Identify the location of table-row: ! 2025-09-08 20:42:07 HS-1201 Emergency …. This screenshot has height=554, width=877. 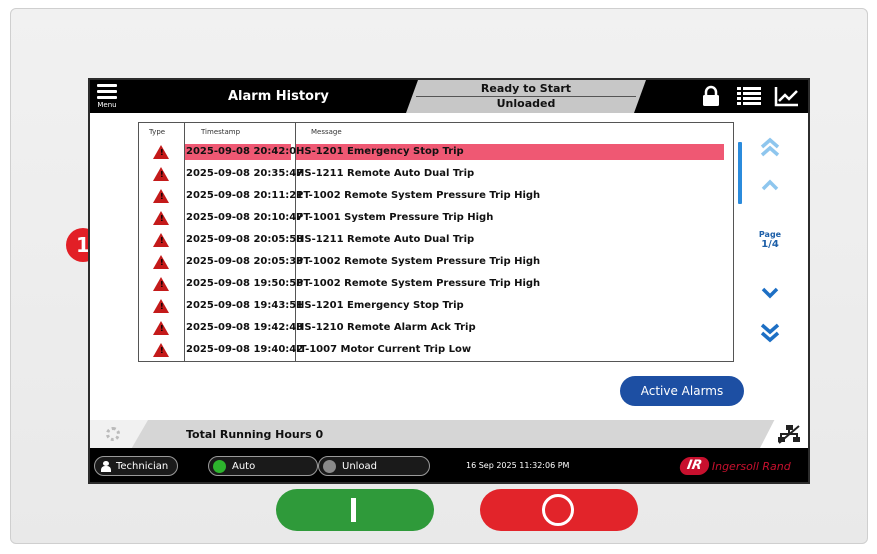
(436, 152).